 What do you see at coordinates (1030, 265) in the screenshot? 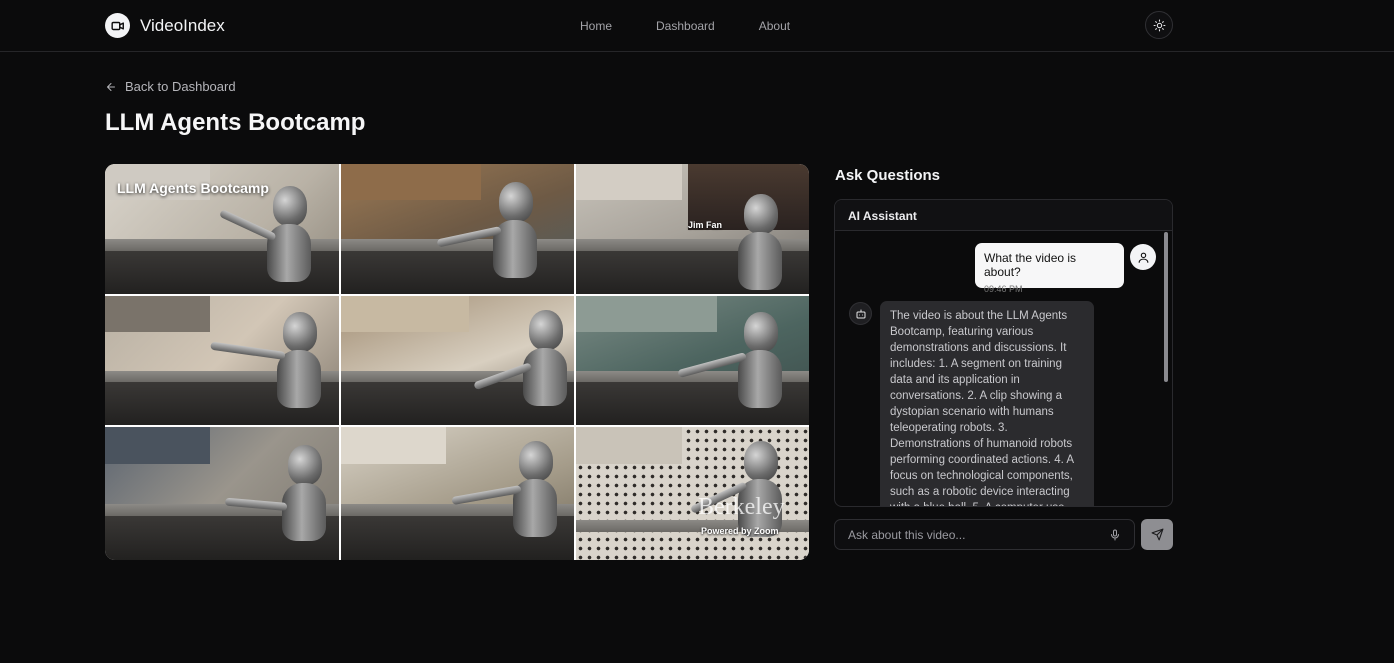
I see `user-message-text: What the video is about?` at bounding box center [1030, 265].